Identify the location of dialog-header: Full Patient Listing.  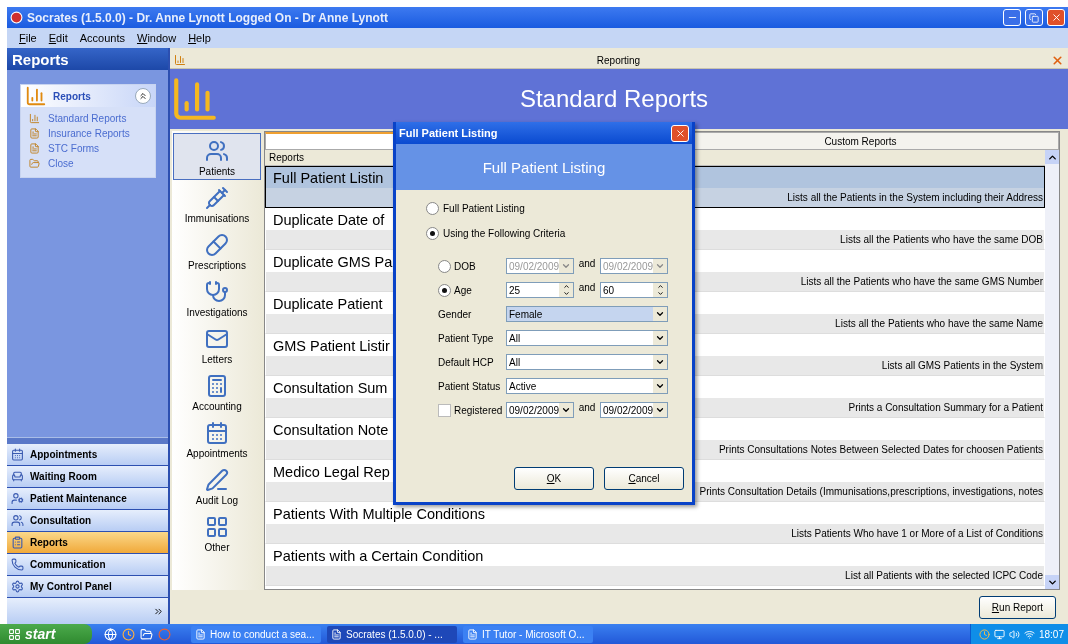
(544, 167).